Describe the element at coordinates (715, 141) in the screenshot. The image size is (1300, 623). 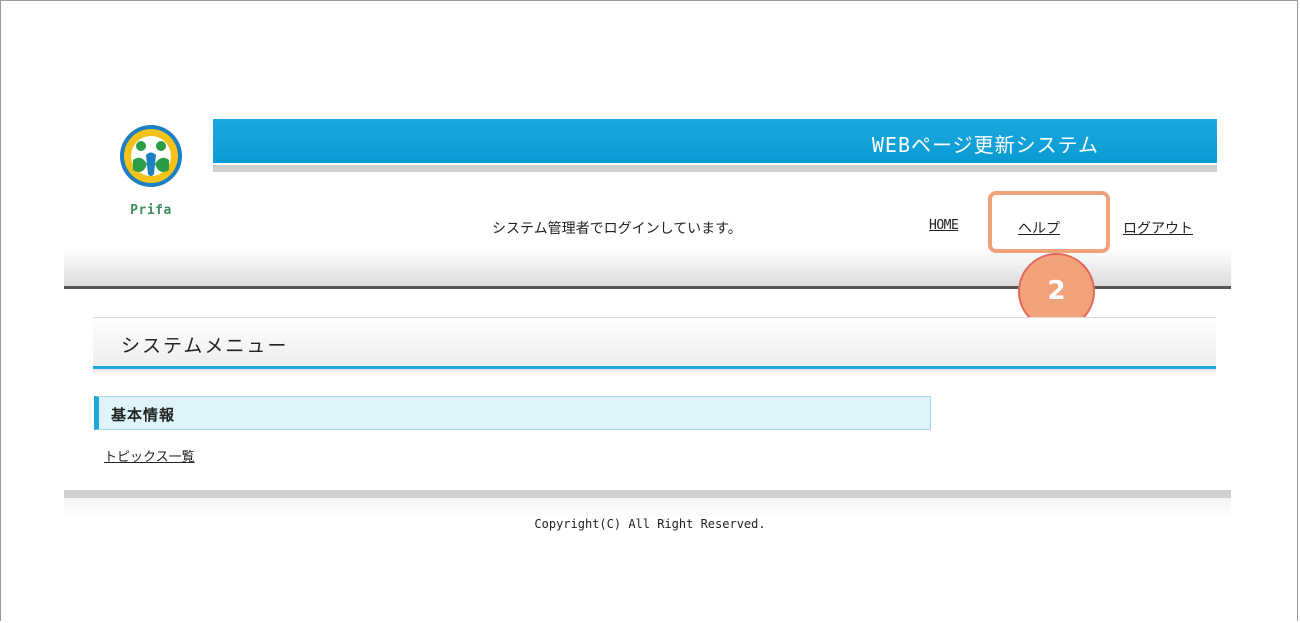
I see `title-bar: WEBページ更新システム` at that location.